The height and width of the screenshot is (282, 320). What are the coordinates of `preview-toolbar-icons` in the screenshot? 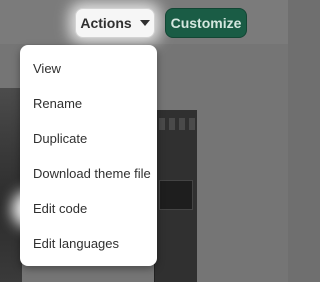 It's located at (177, 124).